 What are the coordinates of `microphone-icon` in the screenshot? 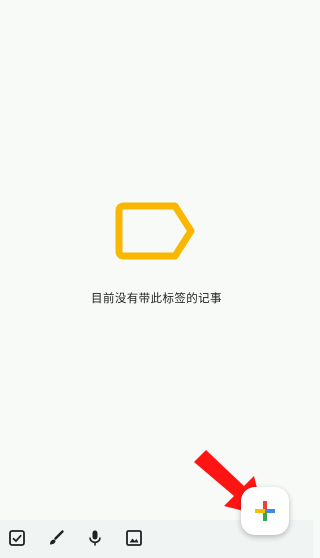 It's located at (95, 538).